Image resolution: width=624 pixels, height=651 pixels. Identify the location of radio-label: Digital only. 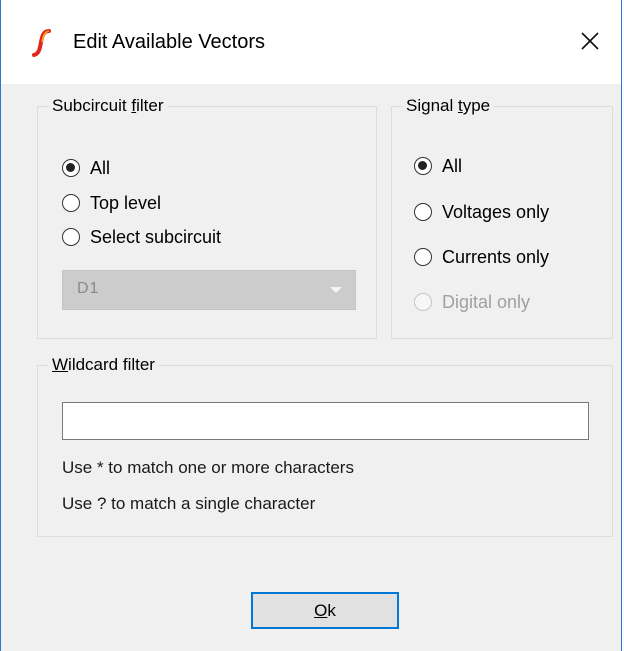
(486, 302).